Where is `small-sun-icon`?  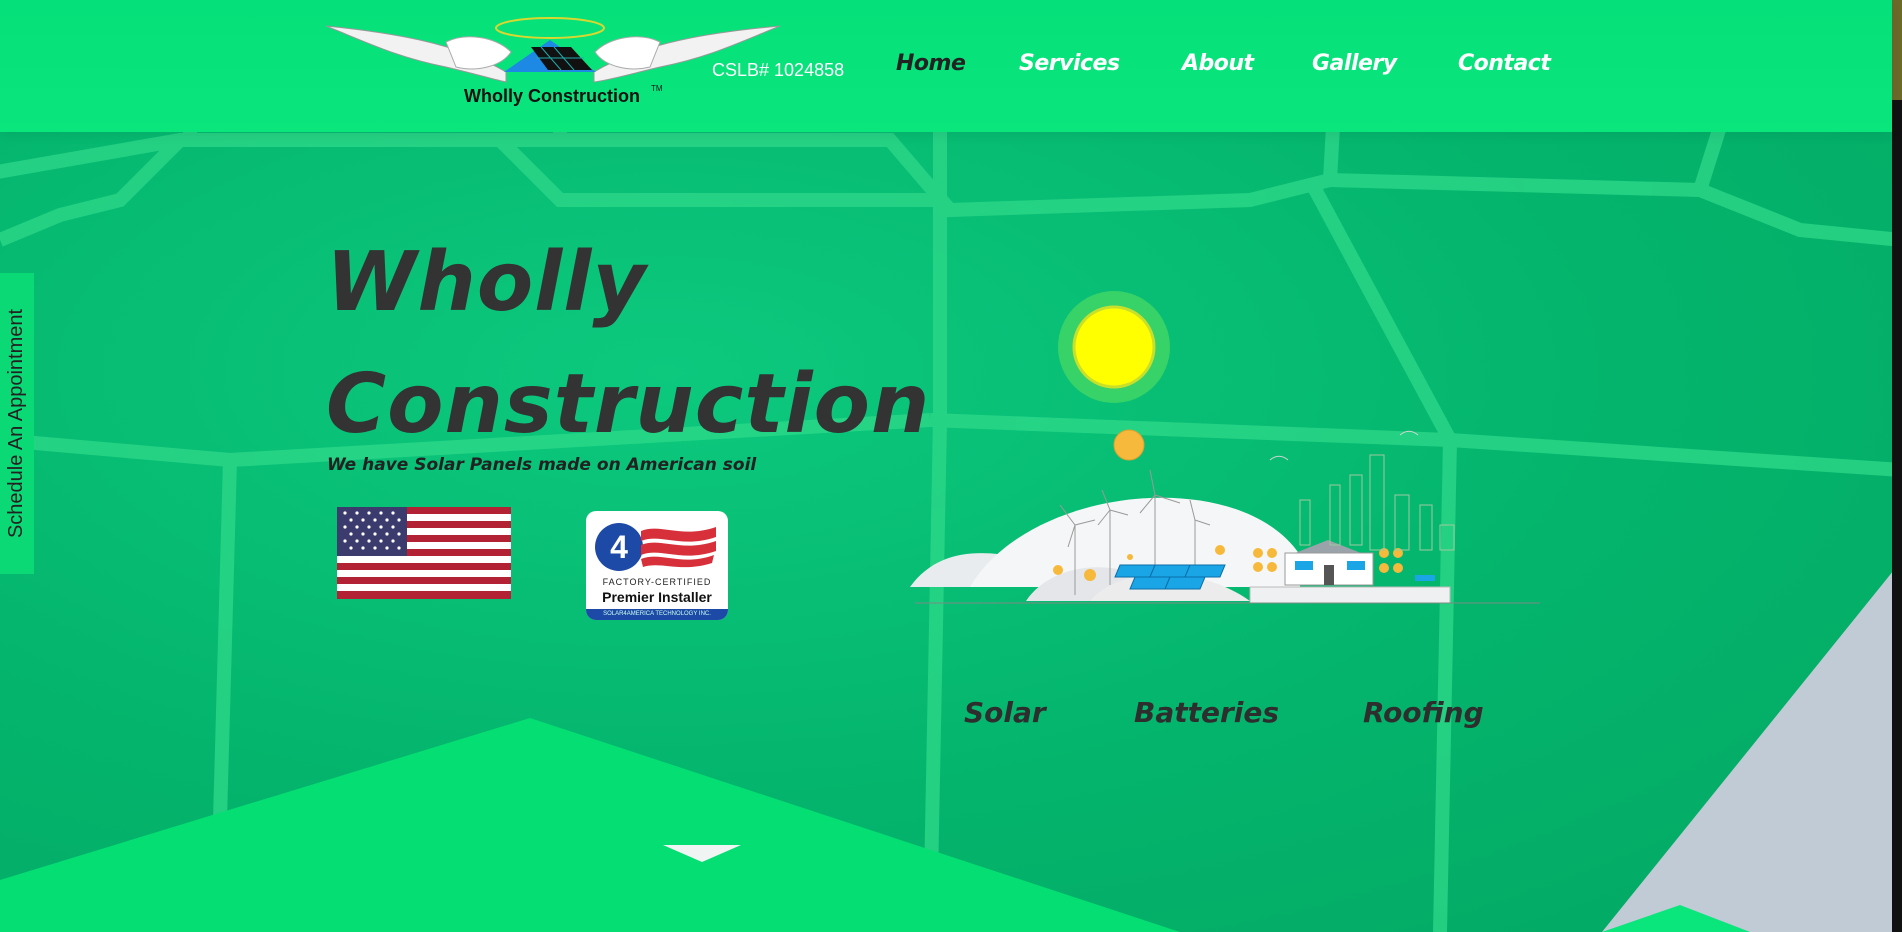
small-sun-icon is located at coordinates (1129, 445).